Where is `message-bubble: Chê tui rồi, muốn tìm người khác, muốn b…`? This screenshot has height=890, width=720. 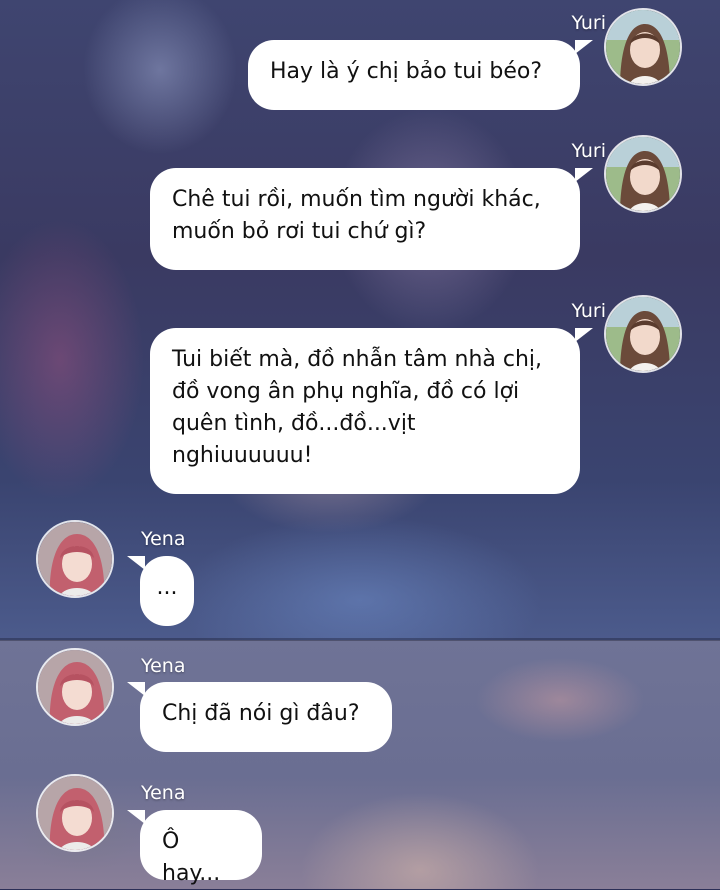 message-bubble: Chê tui rồi, muốn tìm người khác, muốn b… is located at coordinates (365, 219).